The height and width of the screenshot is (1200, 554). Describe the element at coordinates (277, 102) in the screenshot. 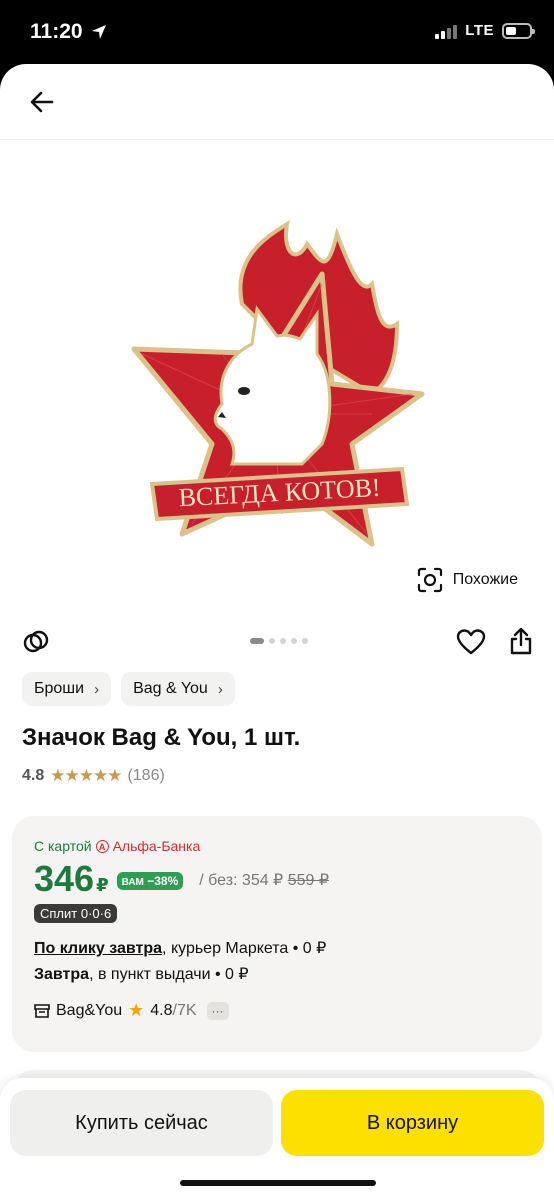

I see `top-bar` at that location.